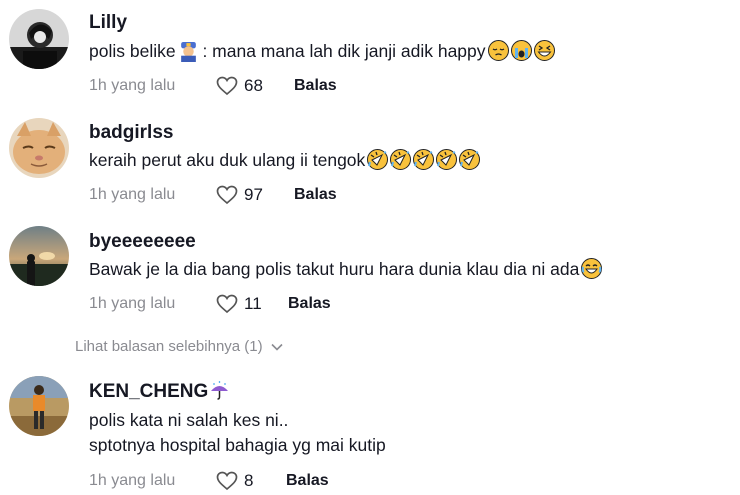  I want to click on like-count: 8, so click(249, 480).